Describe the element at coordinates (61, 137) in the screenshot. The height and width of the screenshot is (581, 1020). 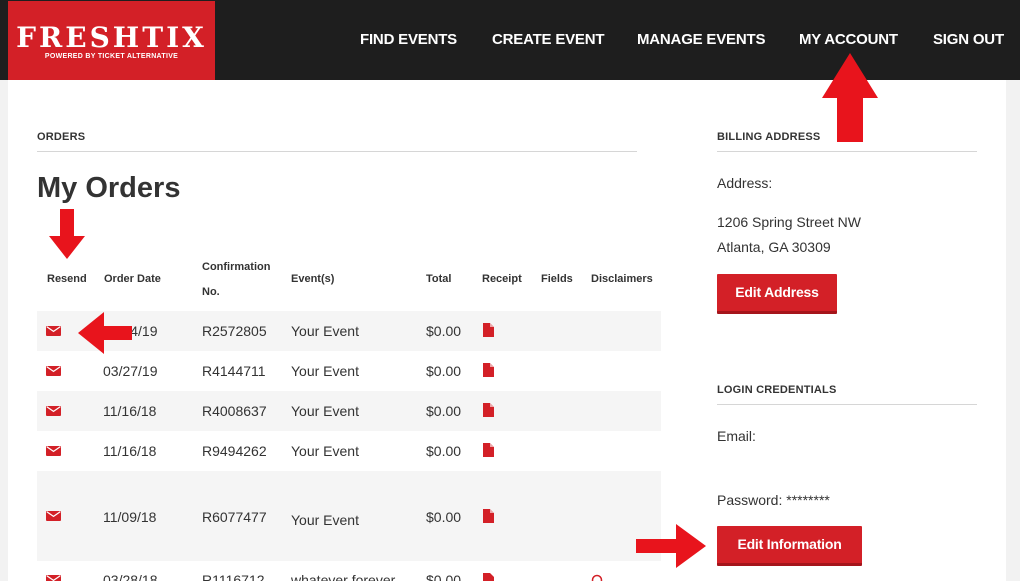
I see `orders-section-label: ORDERS` at that location.